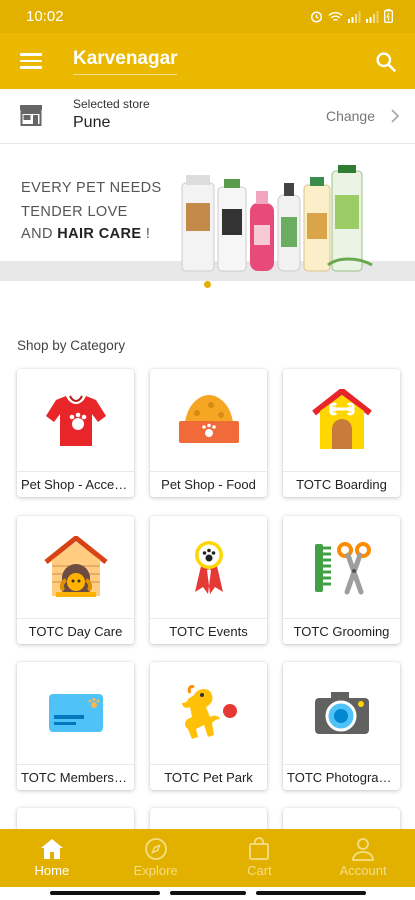  Describe the element at coordinates (45, 16) in the screenshot. I see `status-time: 10:02` at that location.